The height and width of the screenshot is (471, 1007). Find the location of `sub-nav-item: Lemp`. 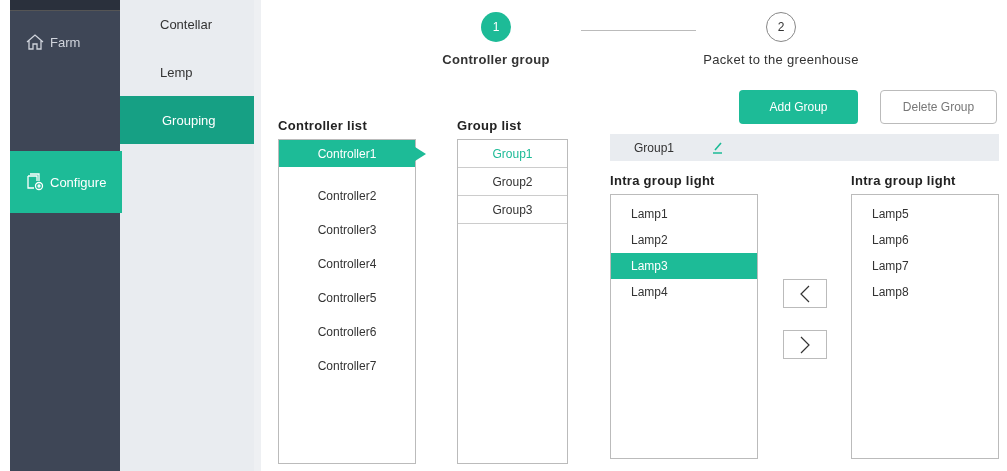

sub-nav-item: Lemp is located at coordinates (187, 72).